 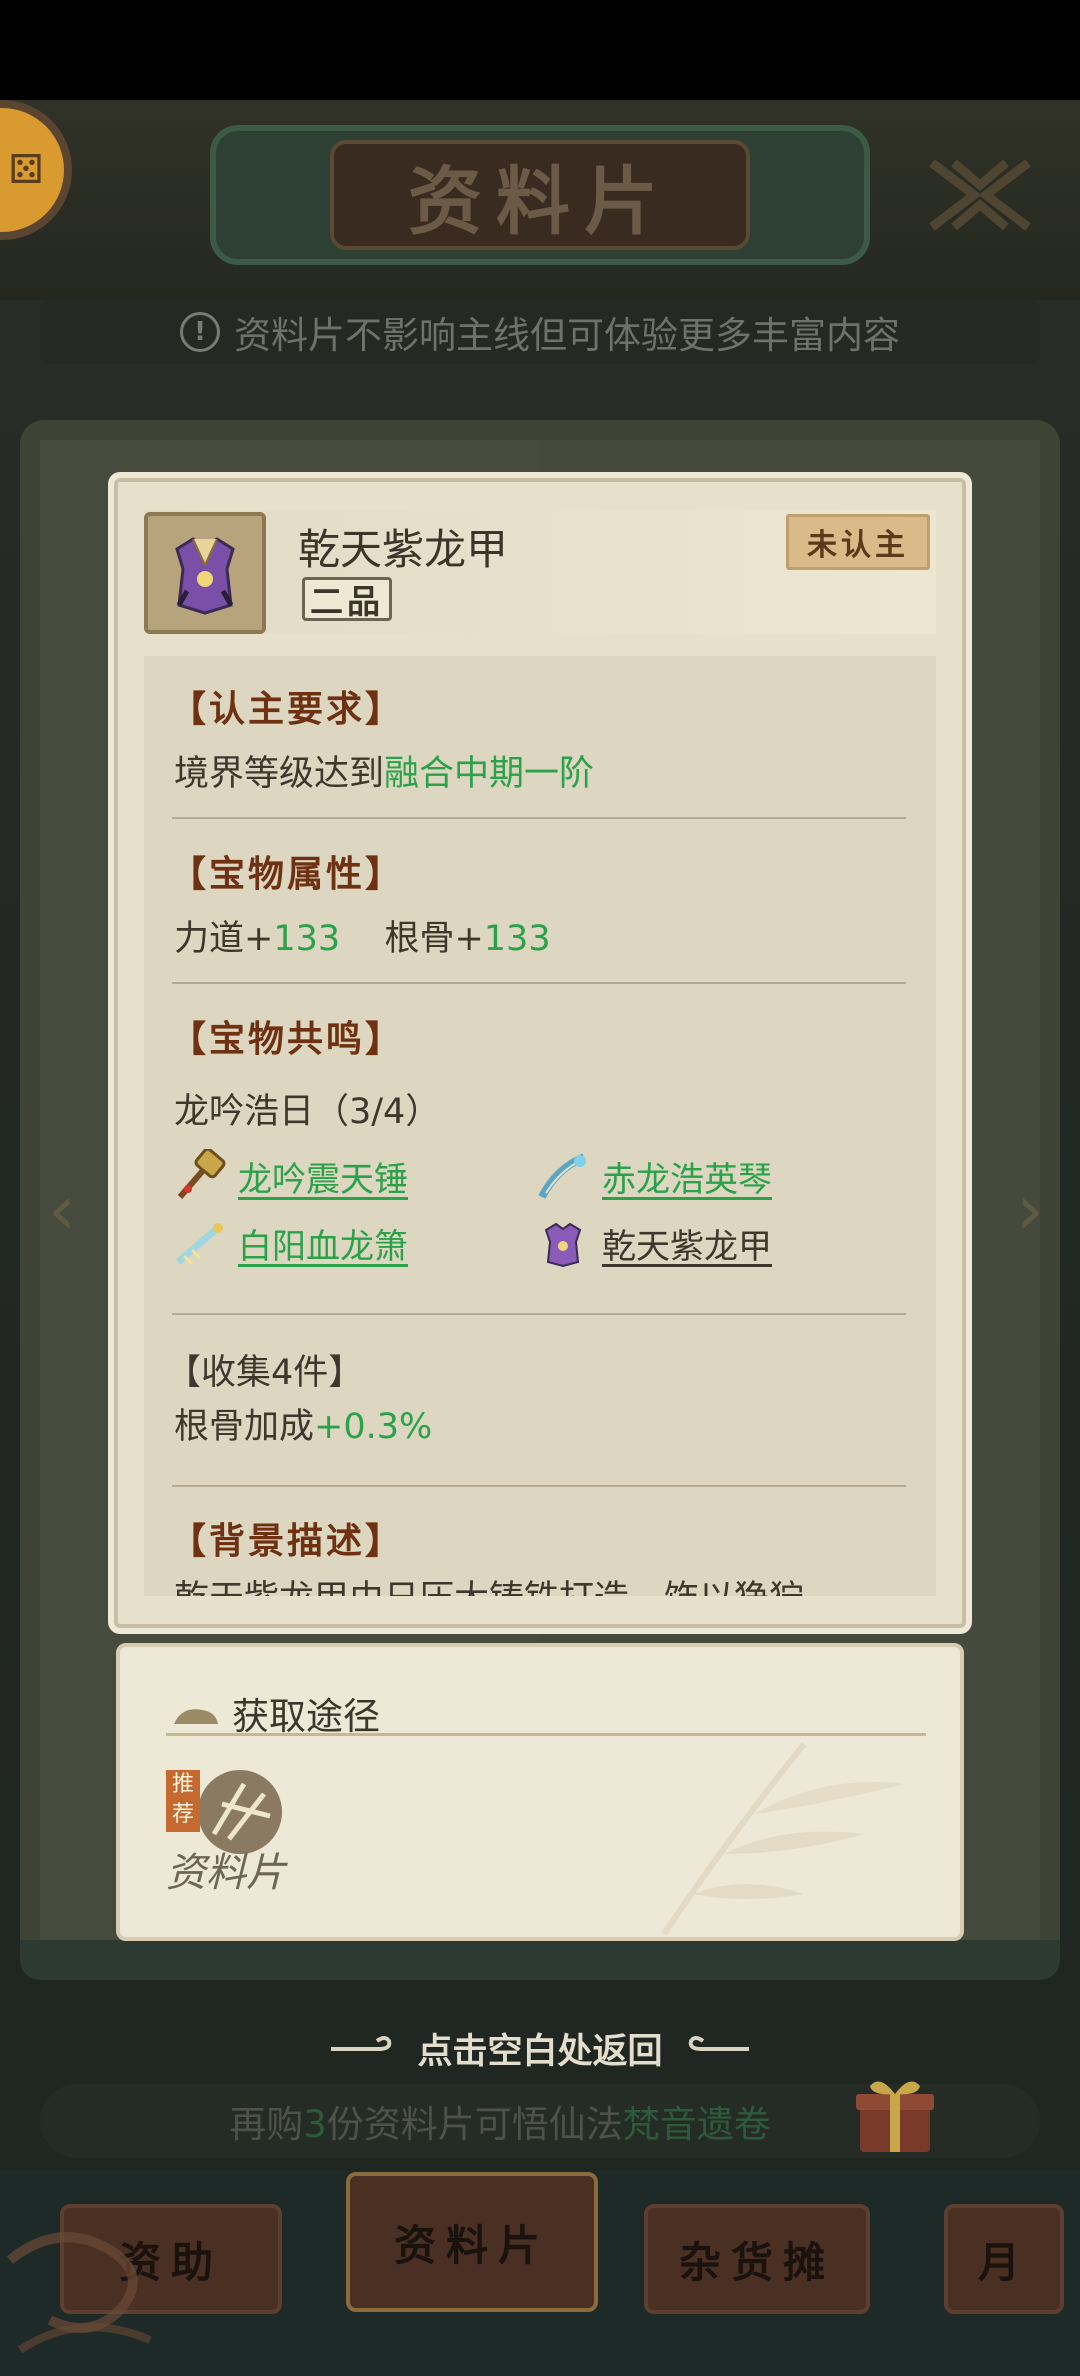 What do you see at coordinates (265, 1373) in the screenshot?
I see `collection-title: 【收集4件】` at bounding box center [265, 1373].